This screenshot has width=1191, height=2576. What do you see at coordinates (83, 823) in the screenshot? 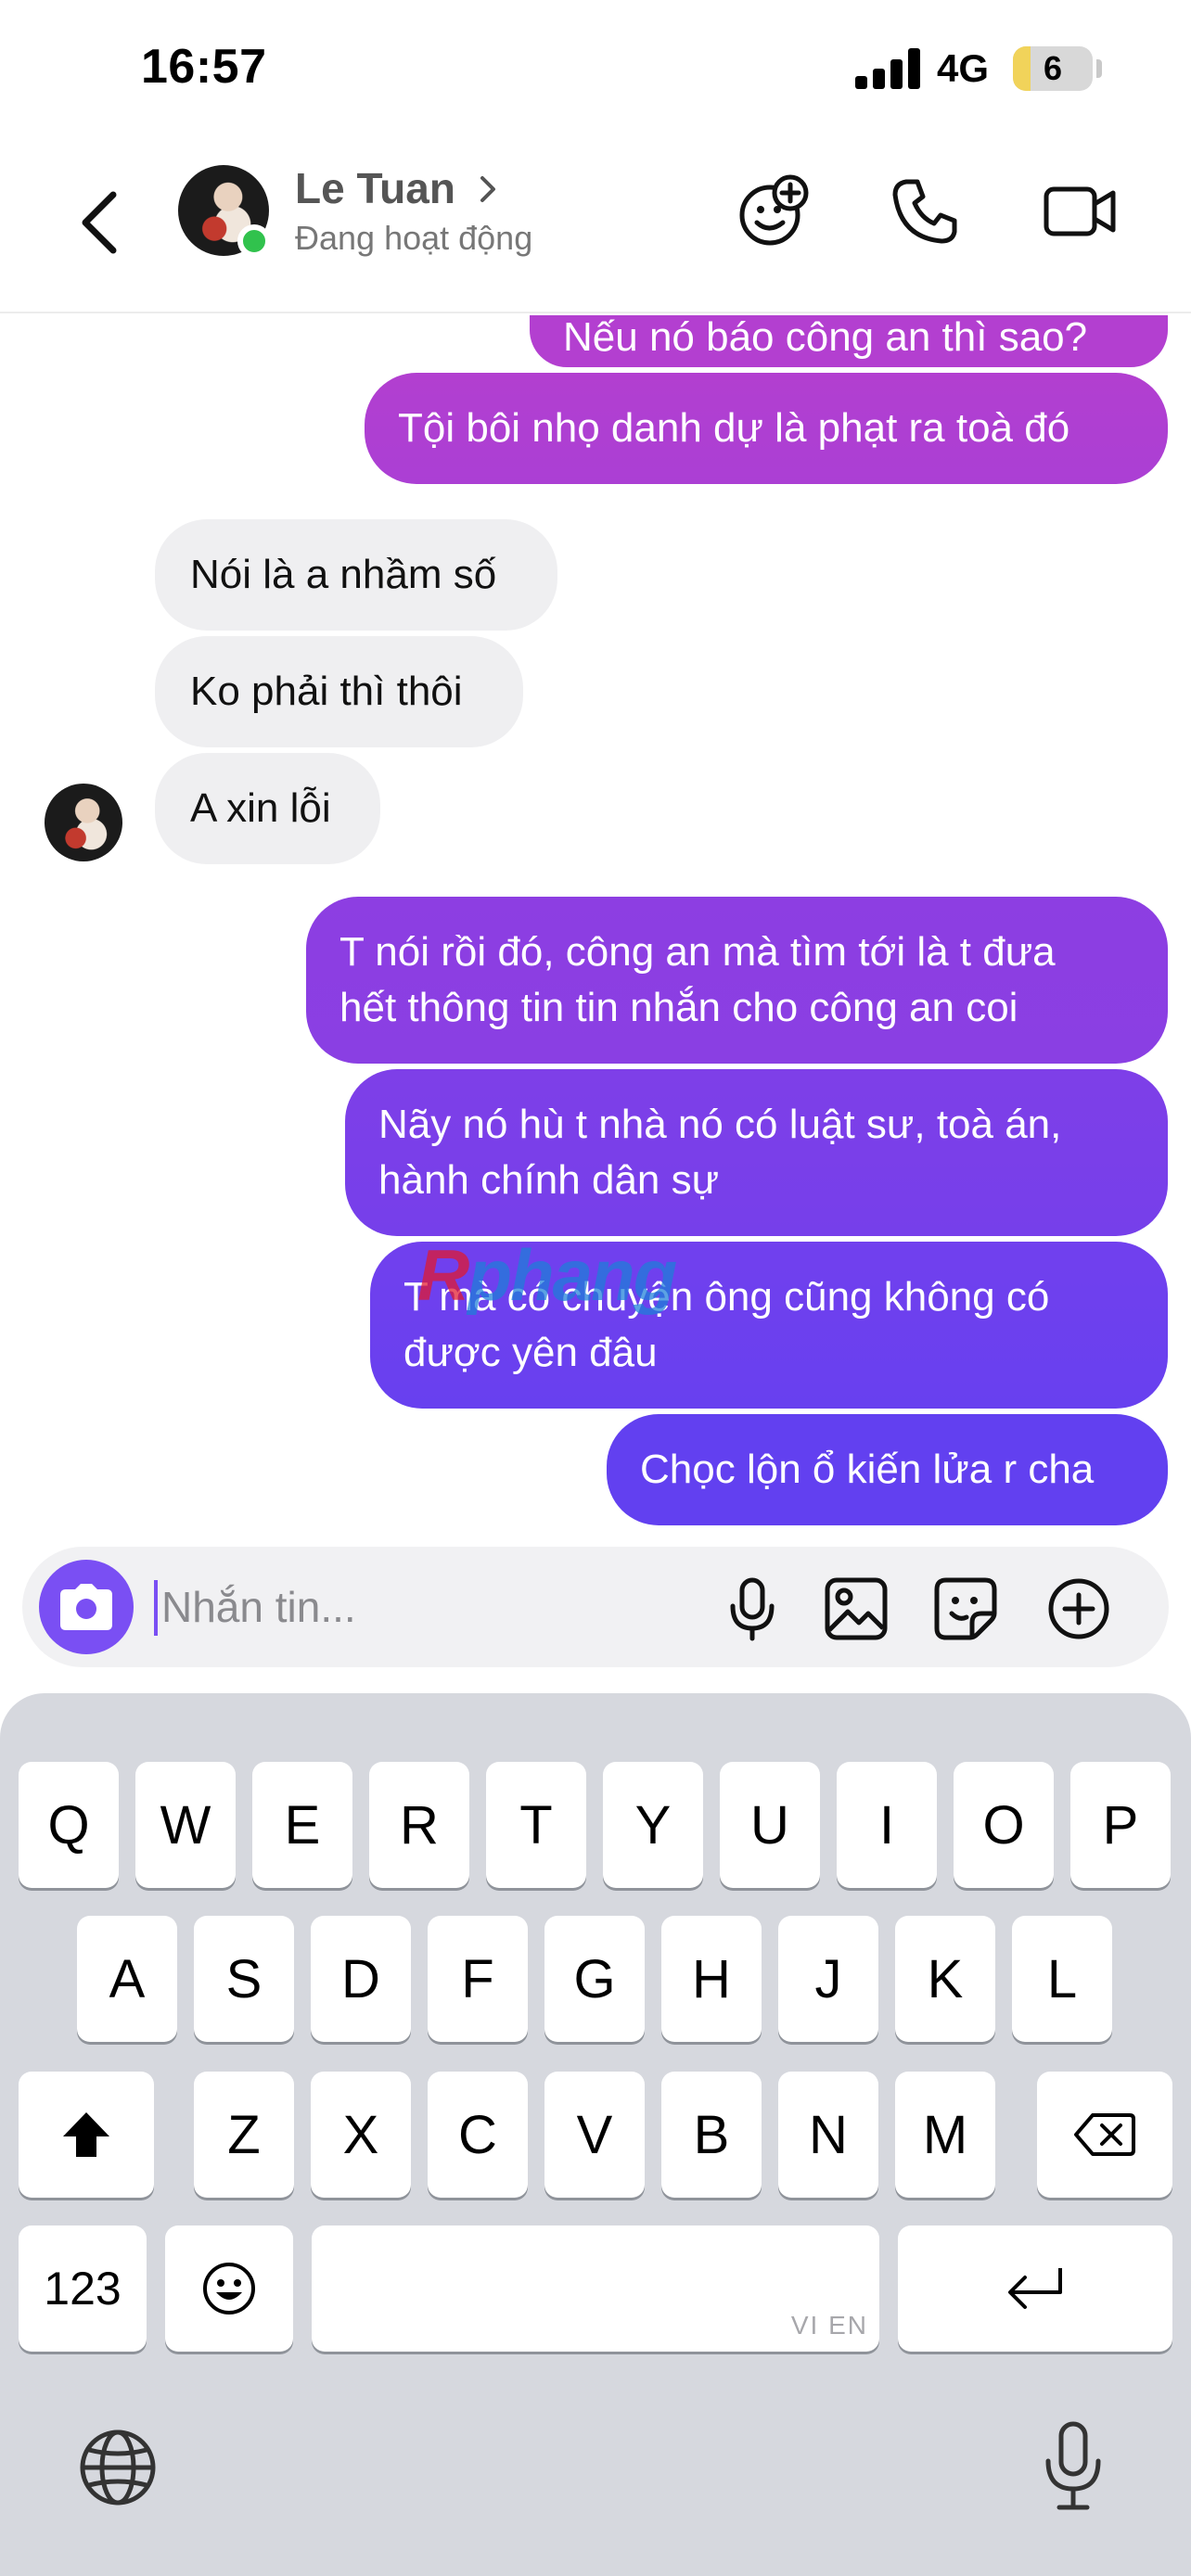
I see `sender-avatar` at bounding box center [83, 823].